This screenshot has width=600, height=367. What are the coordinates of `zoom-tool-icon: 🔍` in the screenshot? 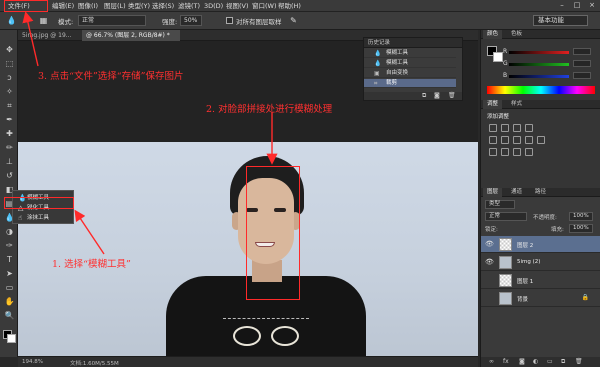 It's located at (9, 315).